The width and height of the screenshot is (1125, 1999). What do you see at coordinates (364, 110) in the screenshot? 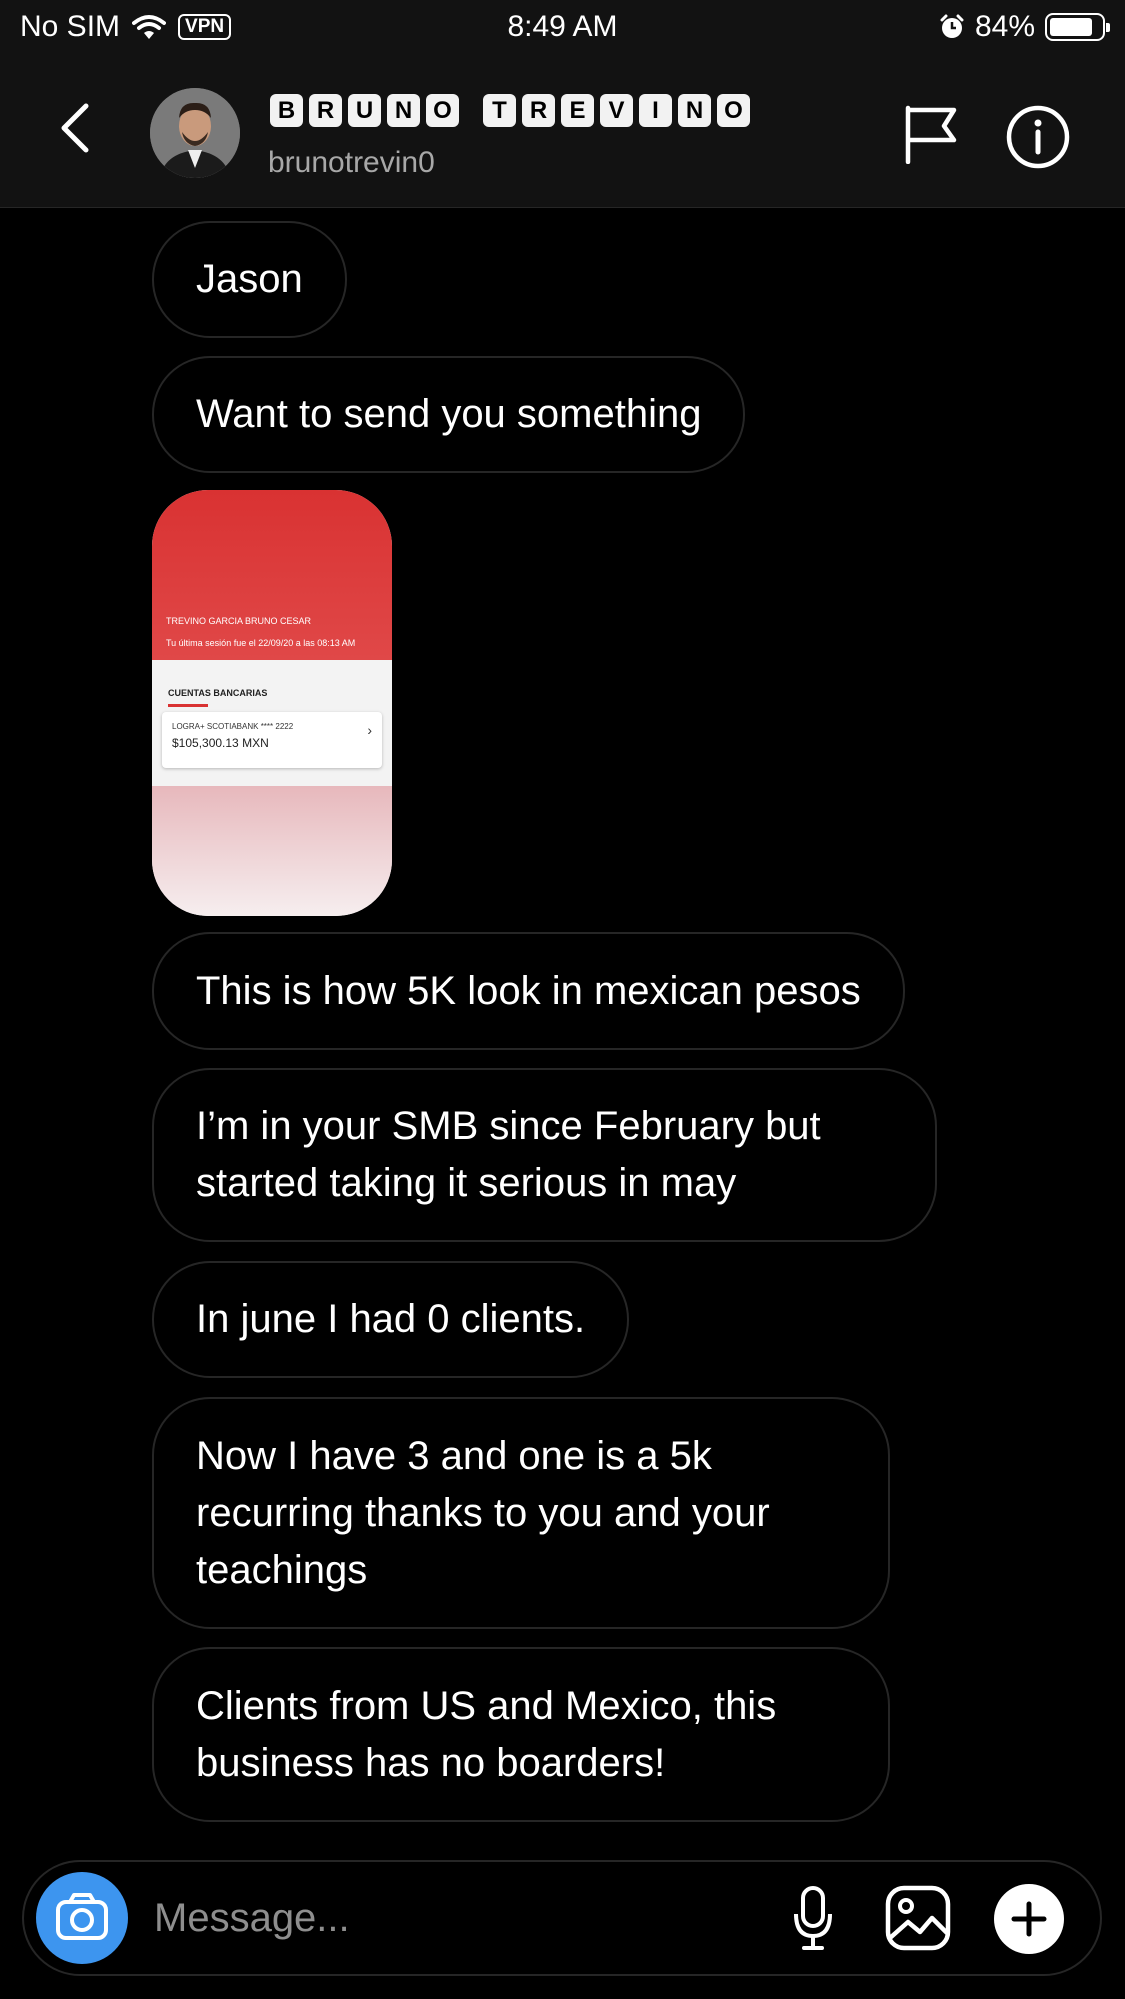
I see `name-letter: U` at bounding box center [364, 110].